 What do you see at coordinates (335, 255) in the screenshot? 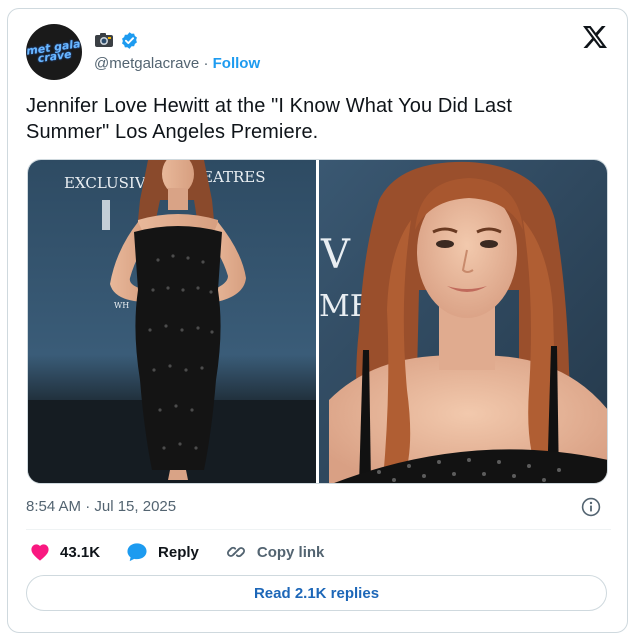
I see `backdrop-text-v: V` at bounding box center [335, 255].